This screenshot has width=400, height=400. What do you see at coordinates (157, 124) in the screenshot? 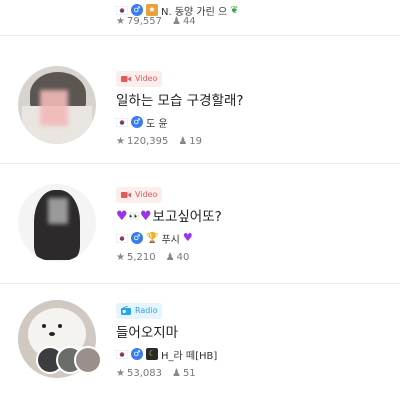
I see `dj-name: 도 윤` at bounding box center [157, 124].